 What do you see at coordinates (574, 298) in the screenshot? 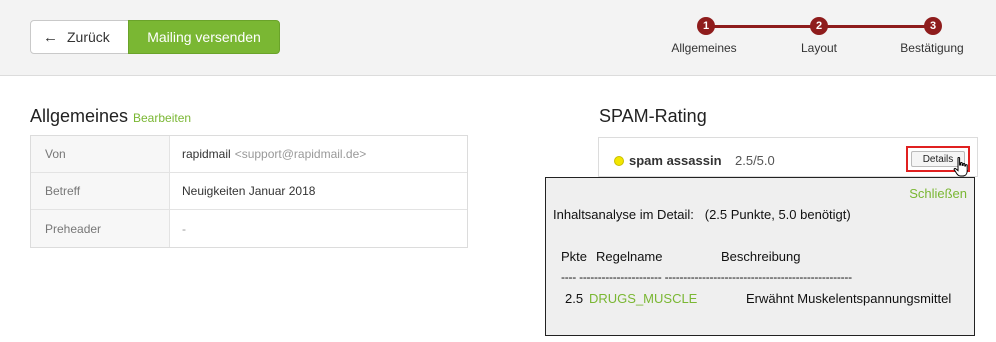
I see `rule-points: 2.5` at bounding box center [574, 298].